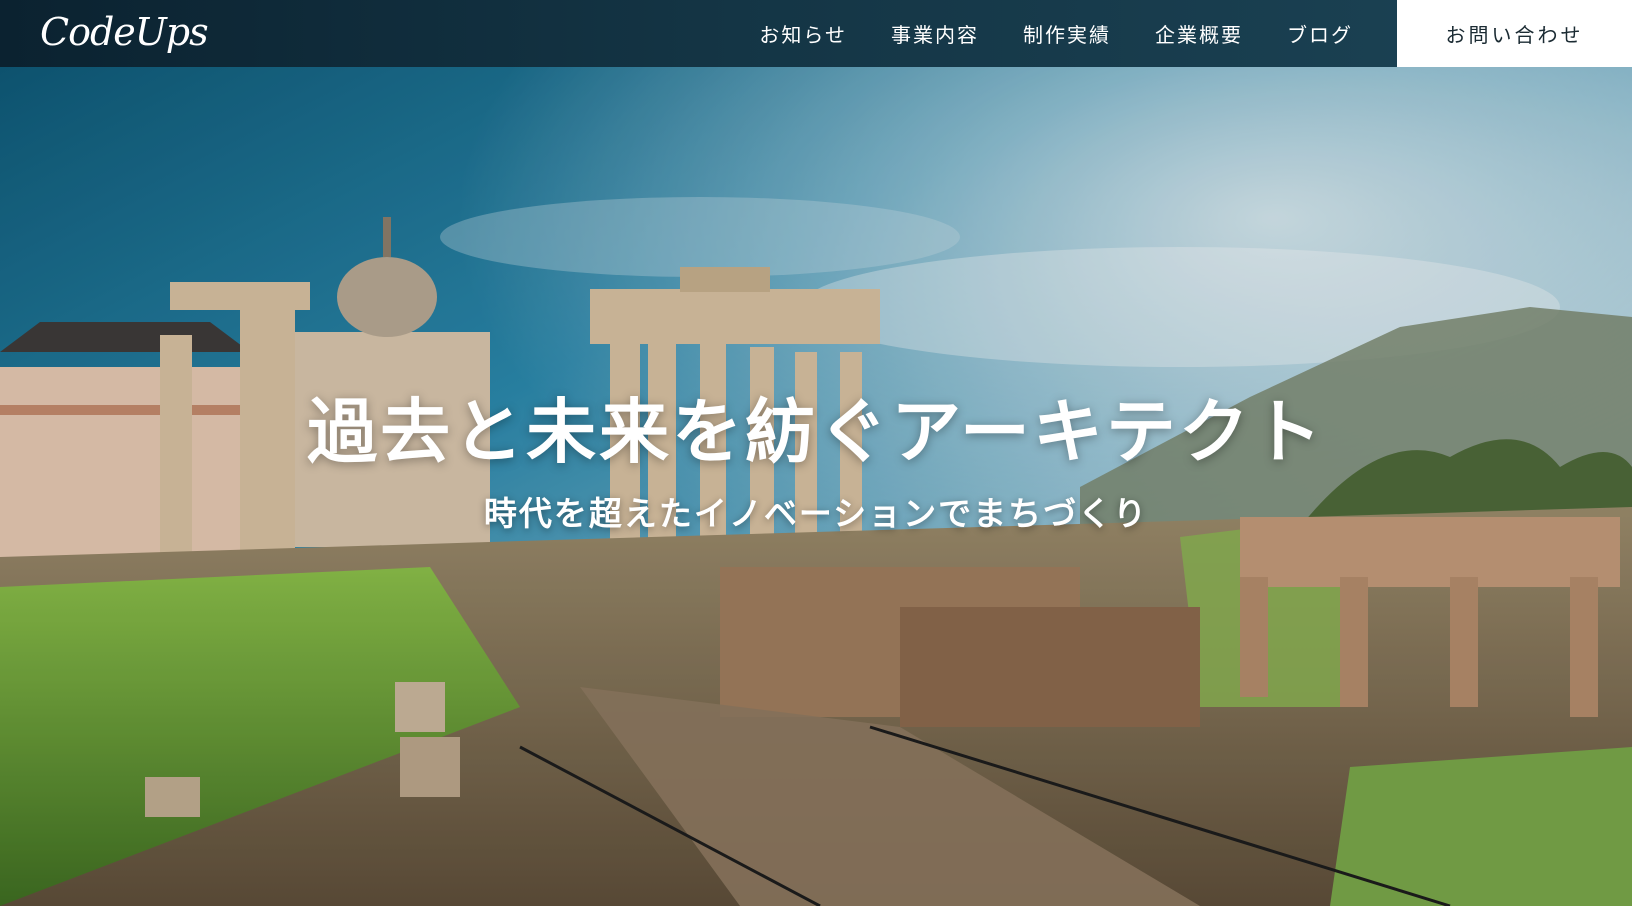 The height and width of the screenshot is (906, 1632). I want to click on main-nav: お知らせ 事業内容 制作実績 企業概要 ブログ お問い合わせ, so click(1195, 33).